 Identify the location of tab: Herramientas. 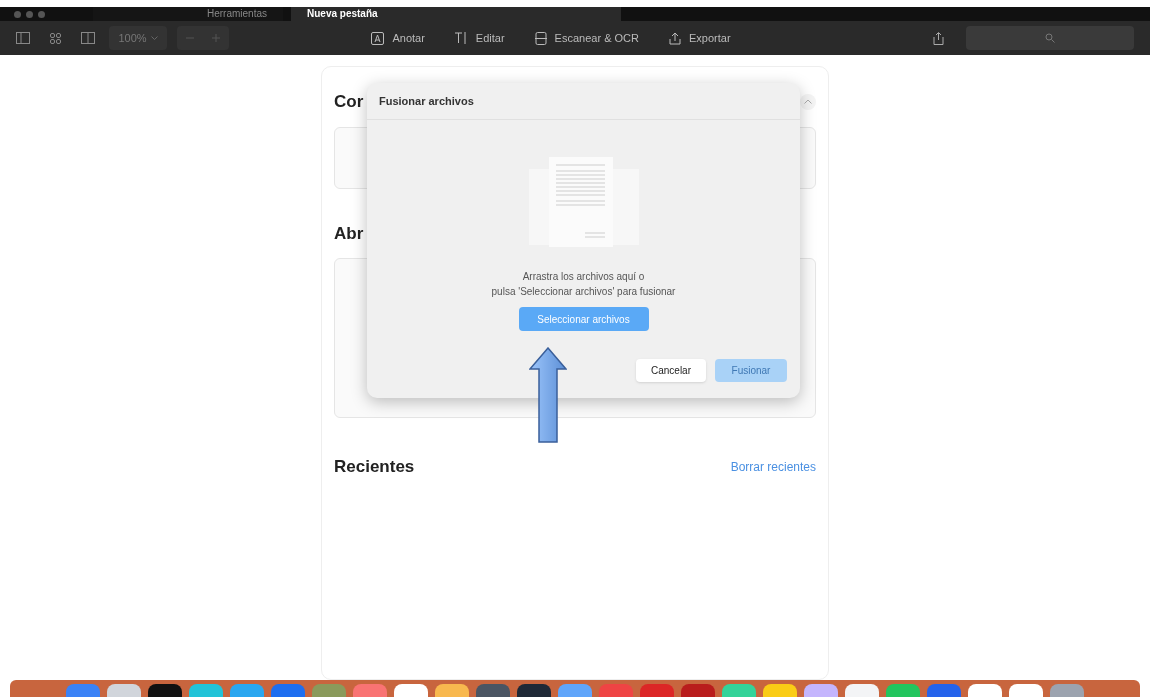
(188, 14).